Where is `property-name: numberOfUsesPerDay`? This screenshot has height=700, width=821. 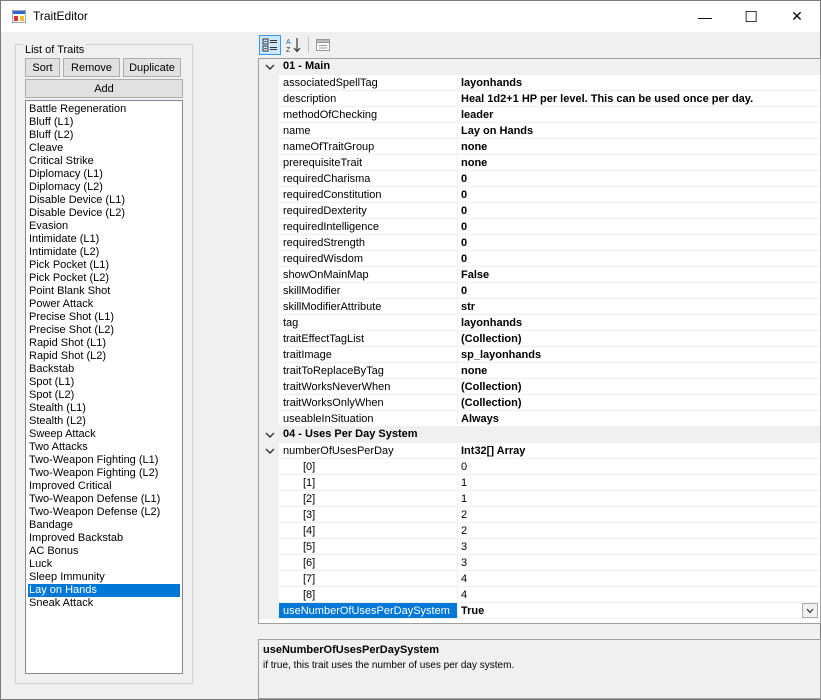 property-name: numberOfUsesPerDay is located at coordinates (368, 451).